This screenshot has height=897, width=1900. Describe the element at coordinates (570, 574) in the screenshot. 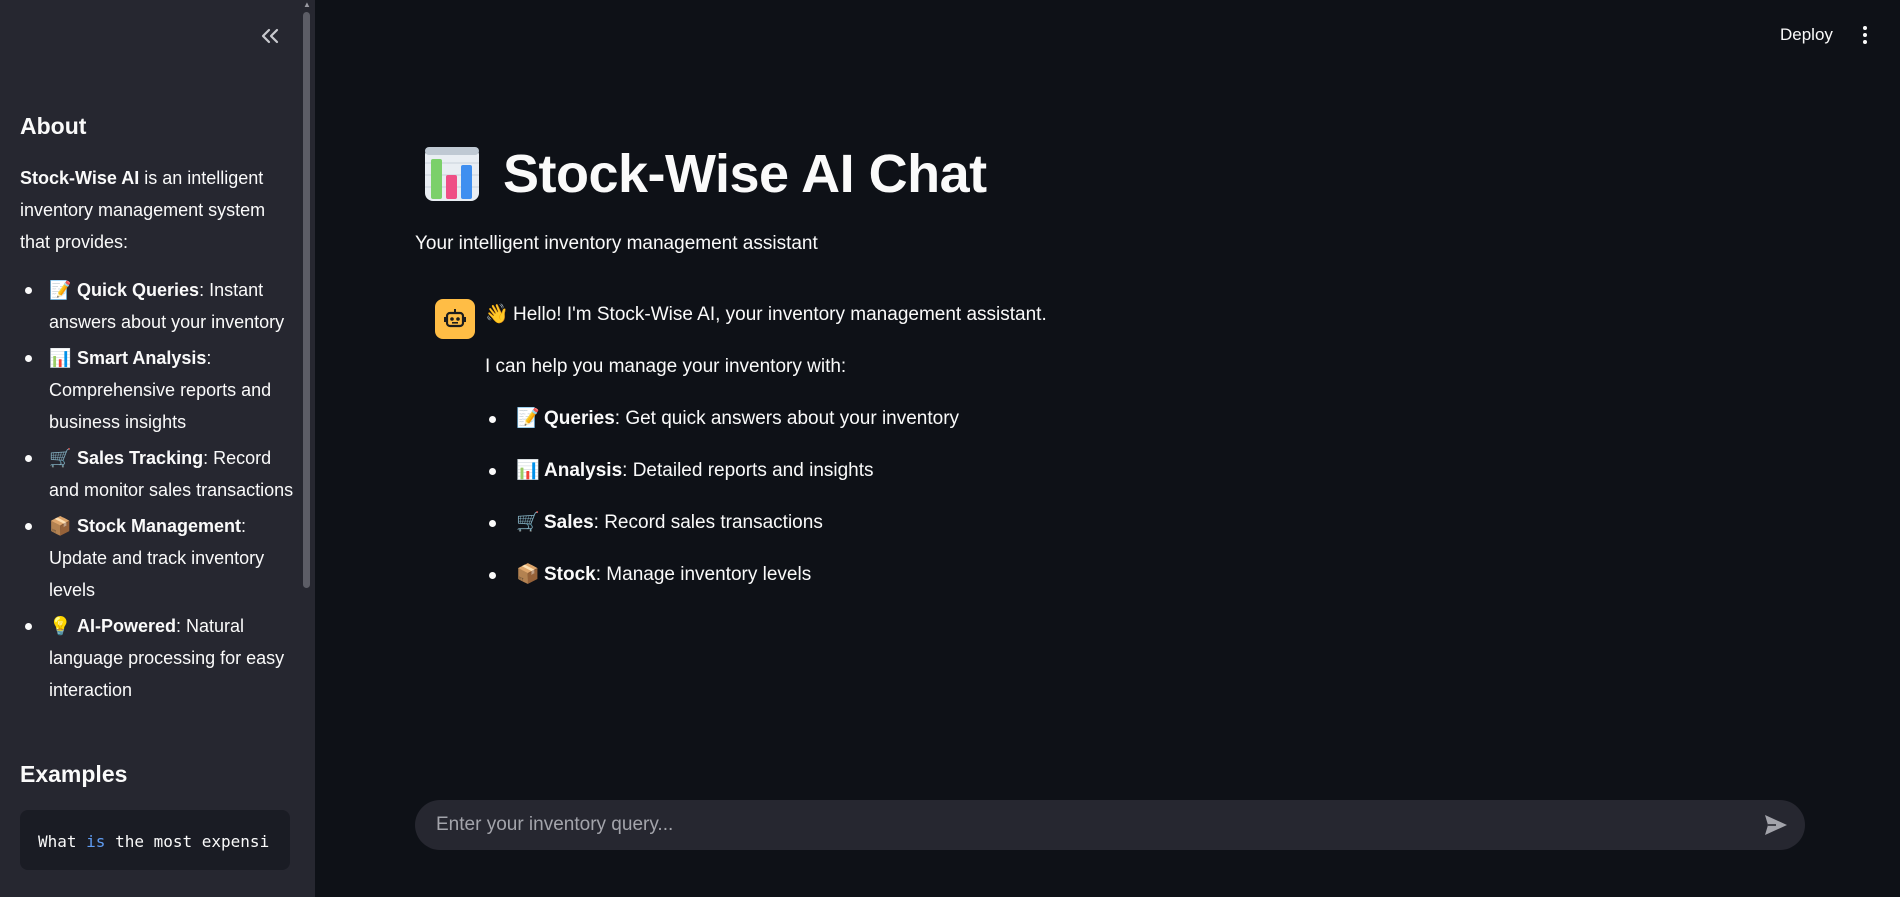

I see `capability-name: Stock` at that location.